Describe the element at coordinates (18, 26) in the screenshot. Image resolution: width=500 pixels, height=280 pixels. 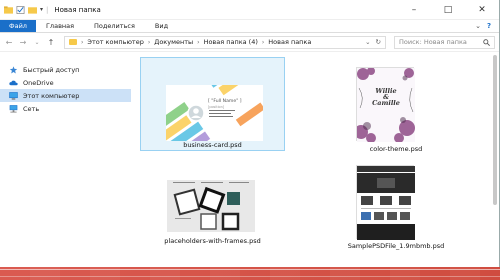
I see `tab-file: Файл` at that location.